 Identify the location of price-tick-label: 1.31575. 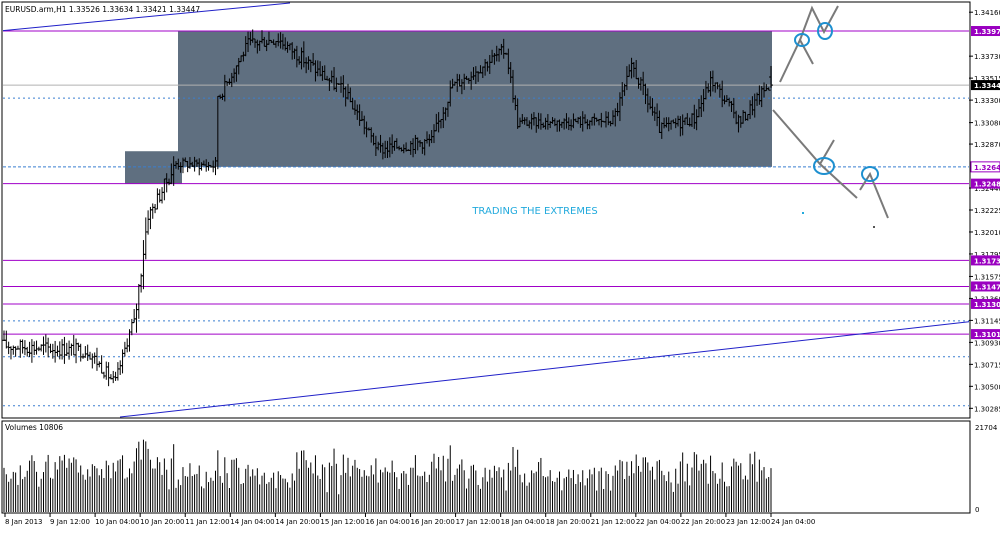
(987, 277).